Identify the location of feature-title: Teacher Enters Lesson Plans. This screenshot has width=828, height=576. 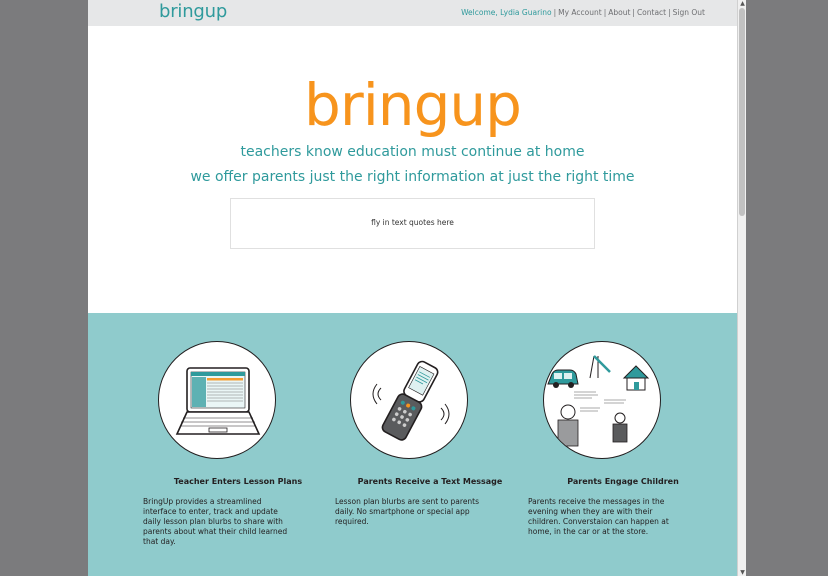
(238, 481).